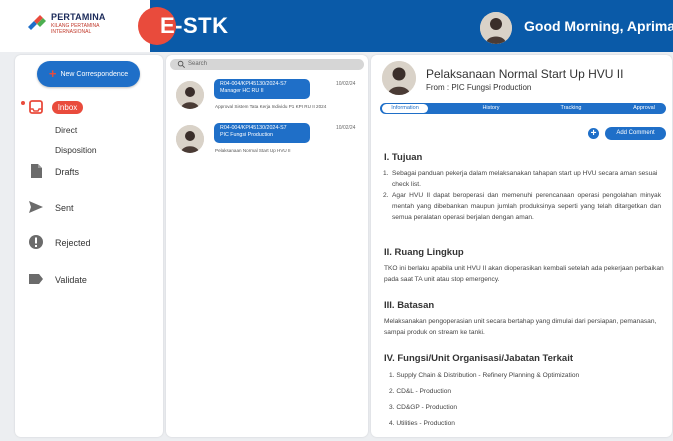 This screenshot has width=673, height=441. What do you see at coordinates (246, 134) in the screenshot?
I see `correspondence-sender: PIC Fungsi Production` at bounding box center [246, 134].